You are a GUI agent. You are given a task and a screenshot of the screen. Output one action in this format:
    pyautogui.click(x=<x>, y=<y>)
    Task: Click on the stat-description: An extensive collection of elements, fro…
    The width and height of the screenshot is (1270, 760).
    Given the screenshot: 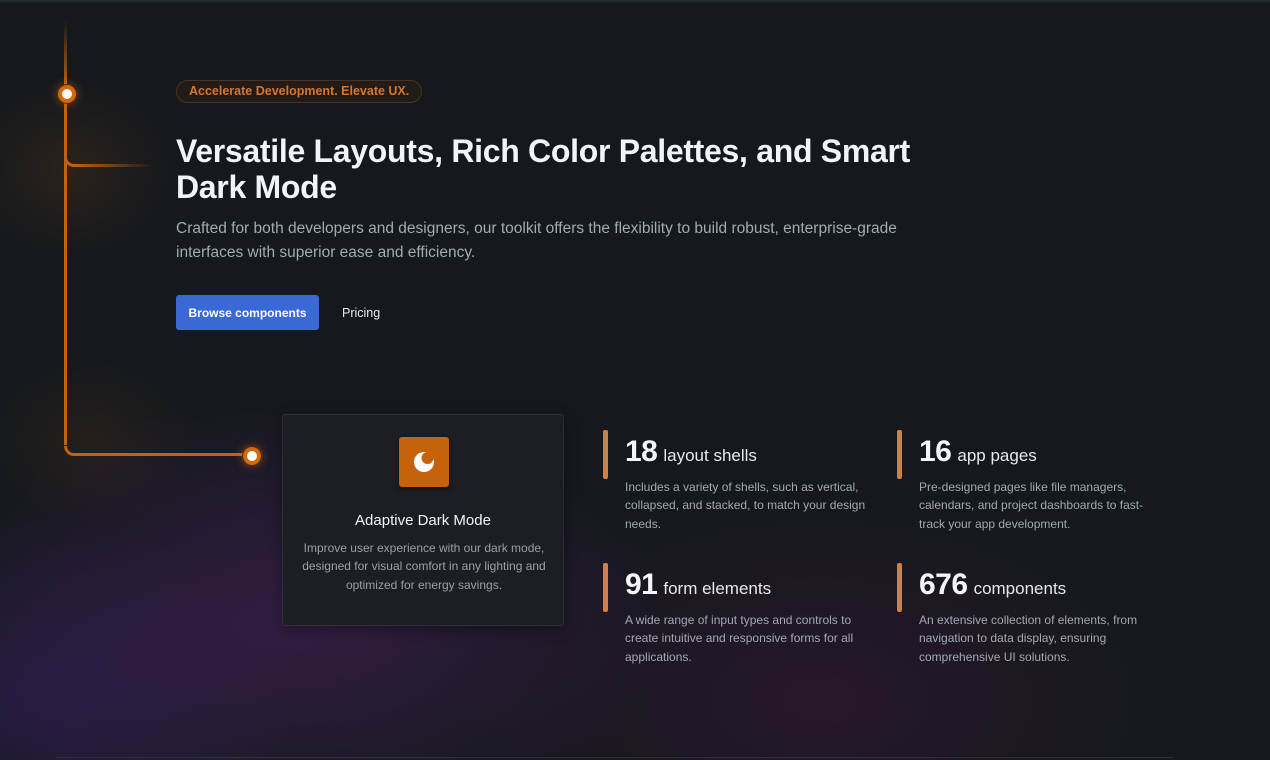 What is the action you would take?
    pyautogui.click(x=1028, y=638)
    